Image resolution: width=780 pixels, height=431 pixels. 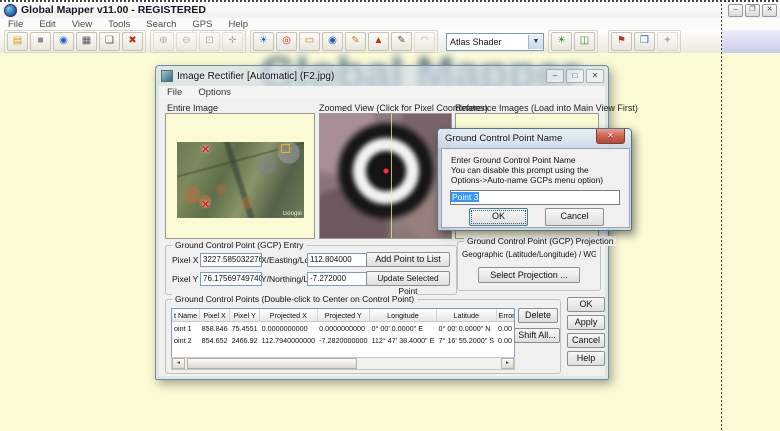 I want to click on menu-gps: GPS, so click(x=202, y=24).